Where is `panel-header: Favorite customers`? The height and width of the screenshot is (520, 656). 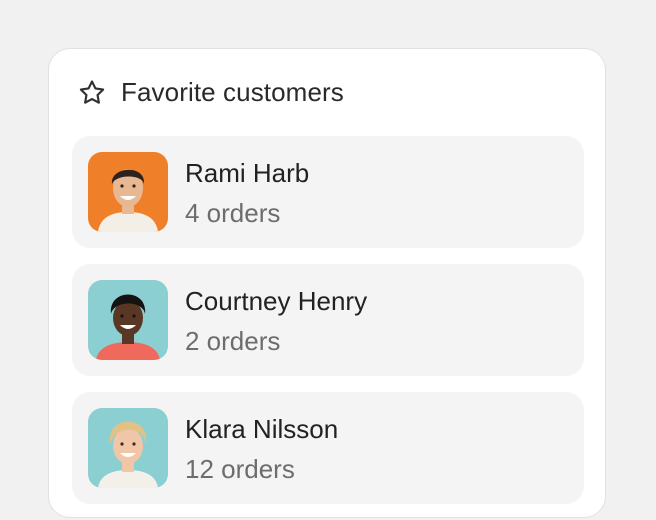 panel-header: Favorite customers is located at coordinates (210, 92).